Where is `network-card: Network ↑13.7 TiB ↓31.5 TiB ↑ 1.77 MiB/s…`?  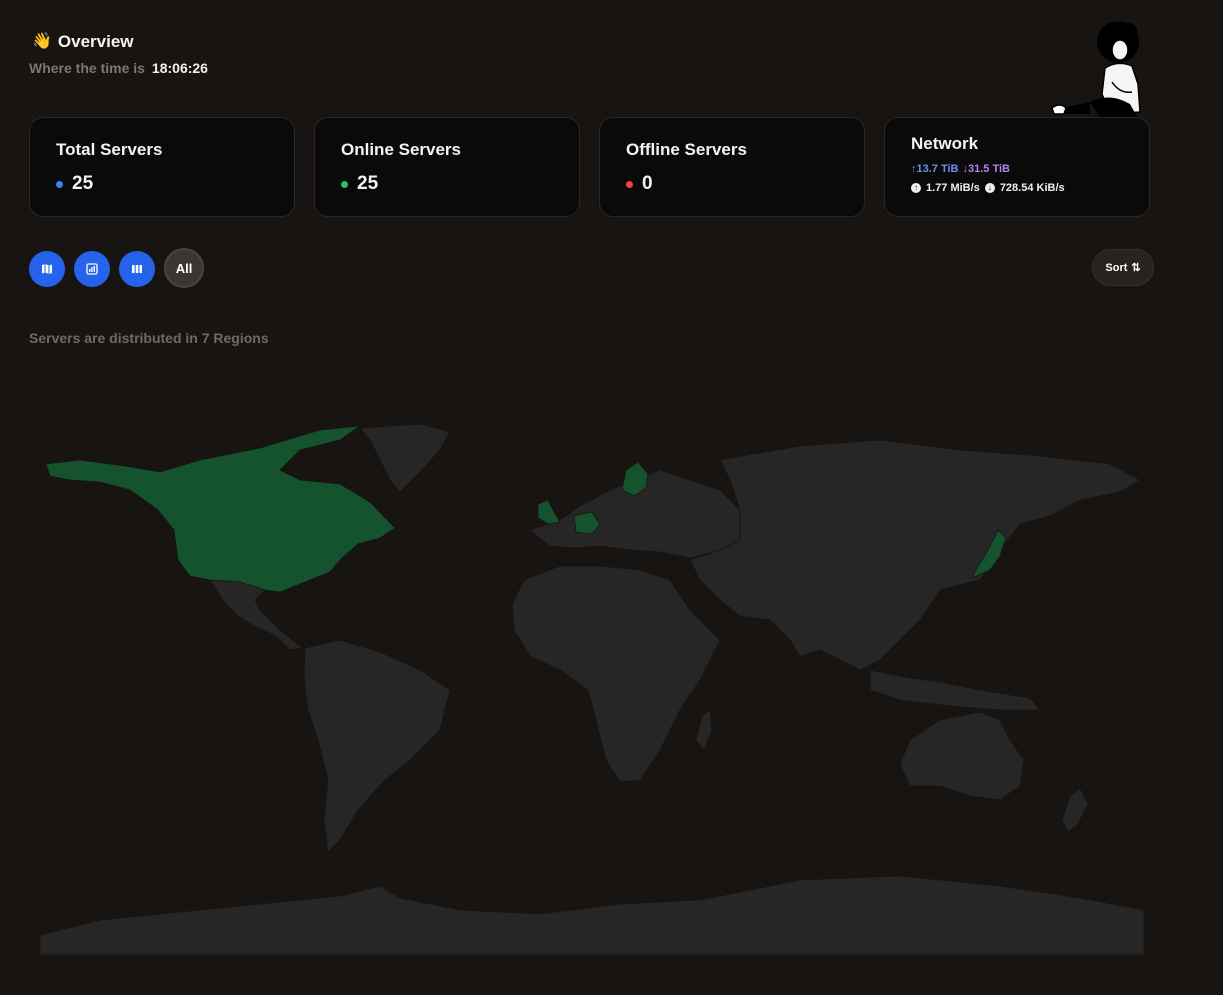
network-card: Network ↑13.7 TiB ↓31.5 TiB ↑ 1.77 MiB/s… is located at coordinates (1017, 167).